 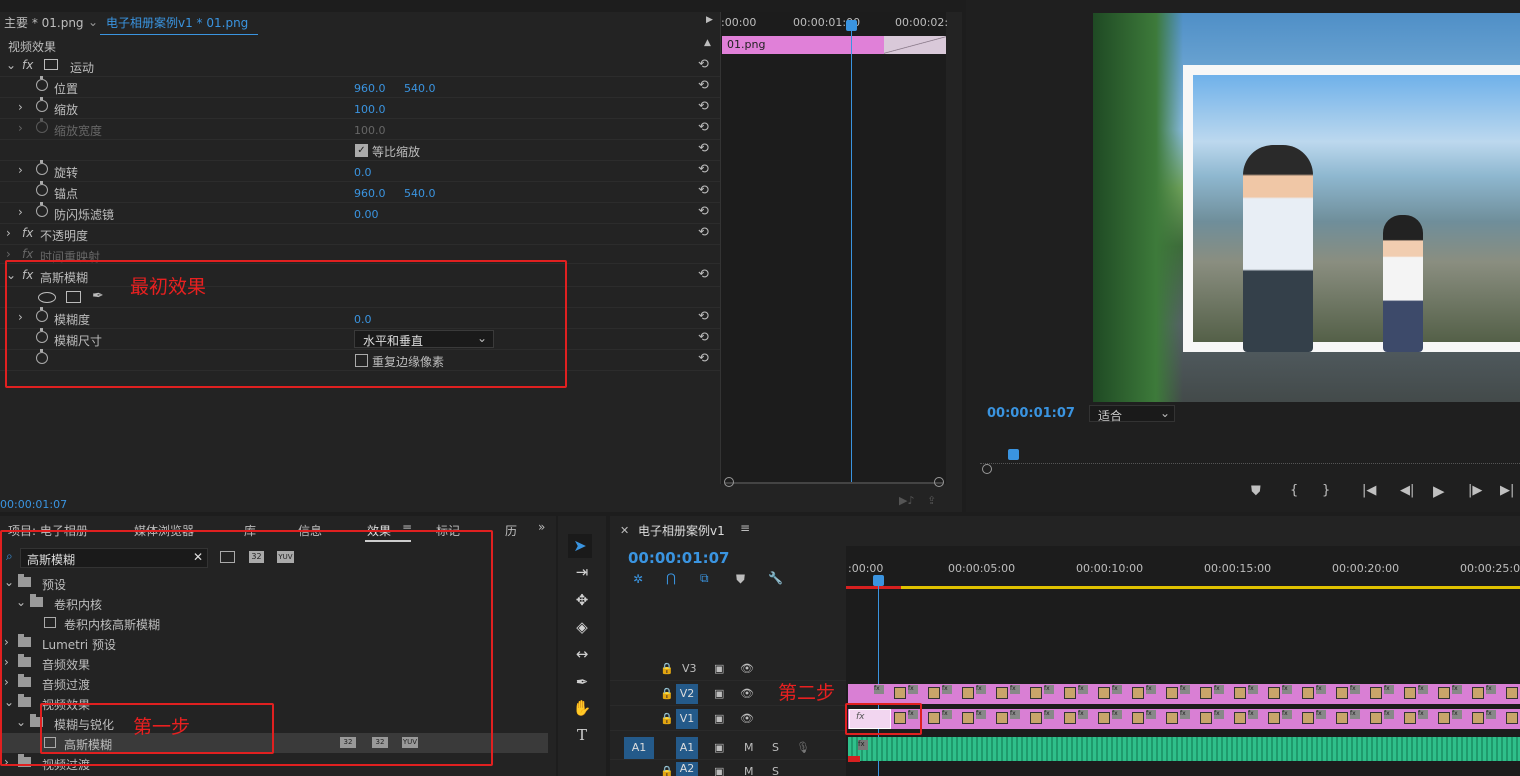 What do you see at coordinates (1475, 490) in the screenshot?
I see `step-forward-icon: |▶` at bounding box center [1475, 490].